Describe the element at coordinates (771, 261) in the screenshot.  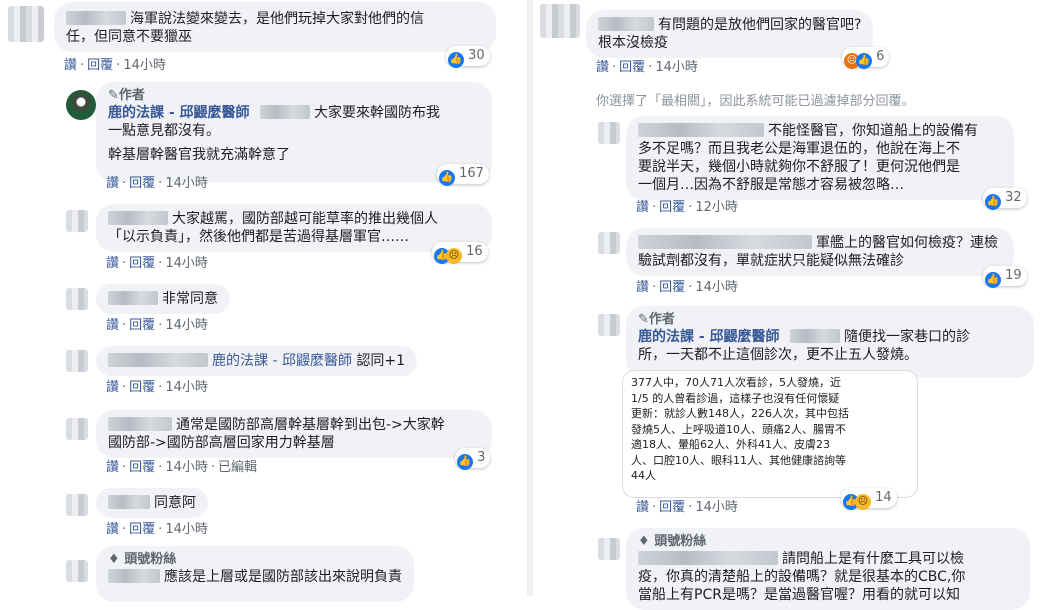
I see `comment-text: 驗試劑都沒有，單就症狀只能疑似無法確診` at that location.